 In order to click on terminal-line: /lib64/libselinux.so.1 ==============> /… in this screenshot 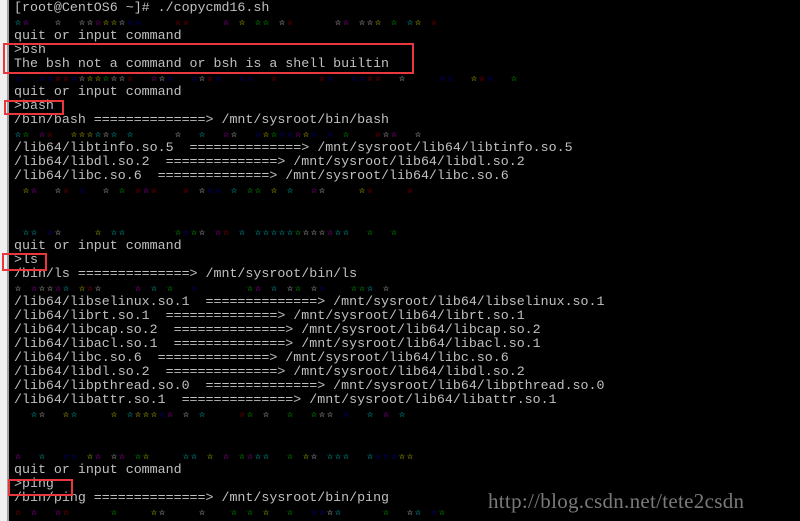, I will do `click(309, 301)`.